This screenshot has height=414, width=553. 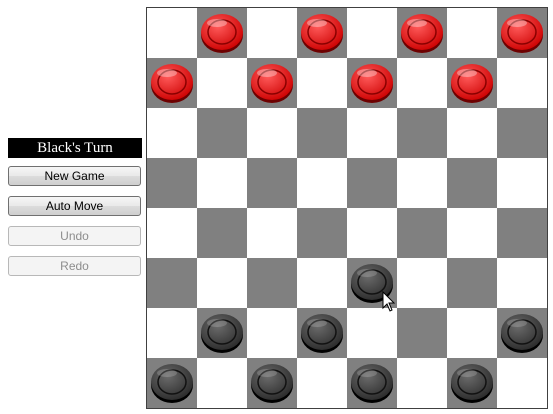 I want to click on turn-indicator: Black's Turn, so click(x=75, y=148).